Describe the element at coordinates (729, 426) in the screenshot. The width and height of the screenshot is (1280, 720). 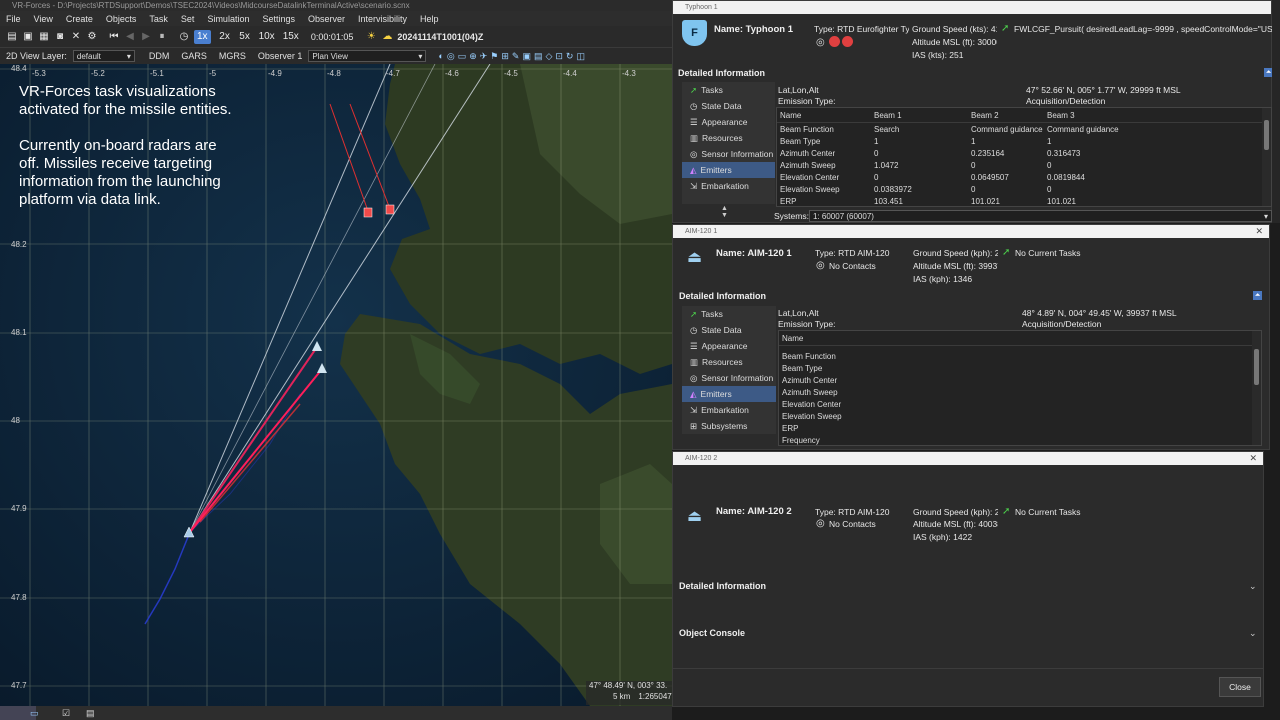
I see `sidebar-item-subsystems: ⊞ Subsystems` at that location.